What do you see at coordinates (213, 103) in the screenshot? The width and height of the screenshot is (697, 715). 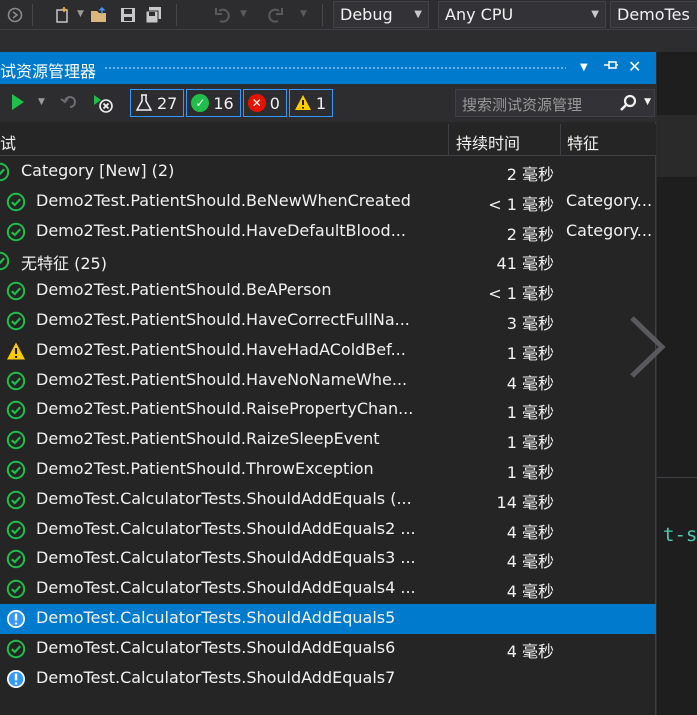 I see `filter-passed-tests: ✓ 16` at bounding box center [213, 103].